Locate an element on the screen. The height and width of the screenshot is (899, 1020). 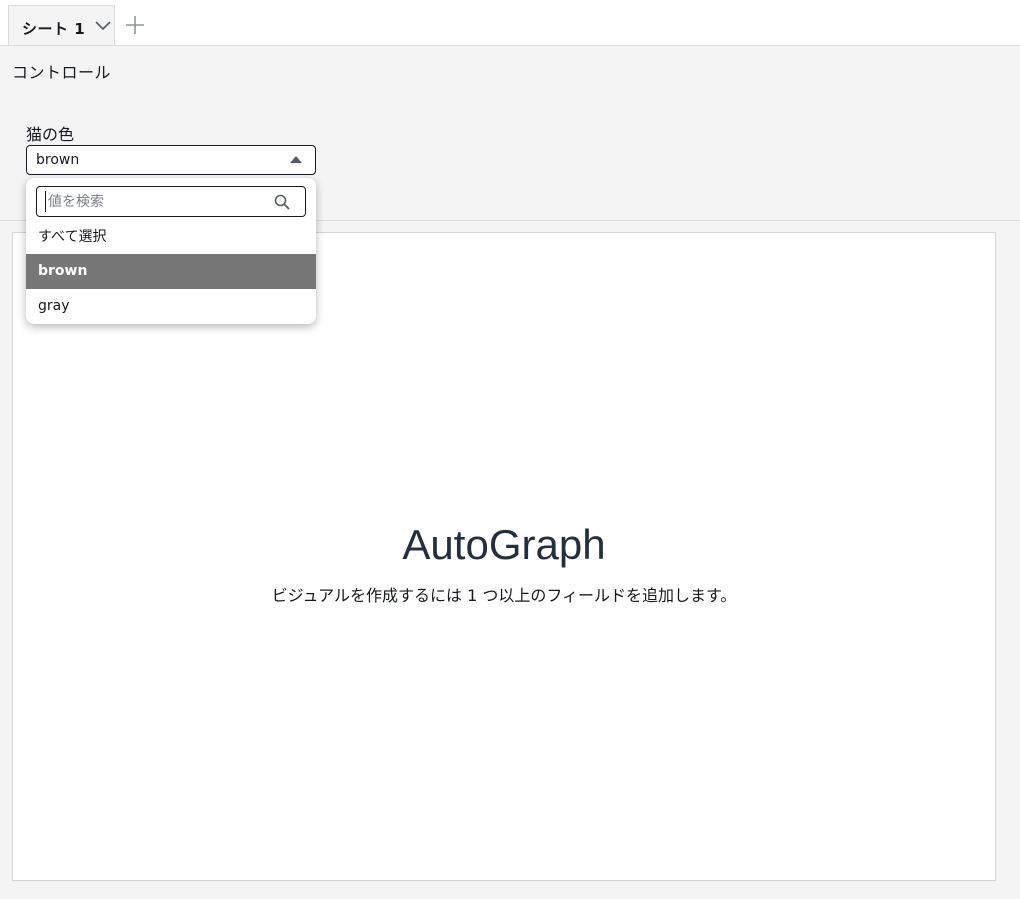
caret-up-icon is located at coordinates (296, 159).